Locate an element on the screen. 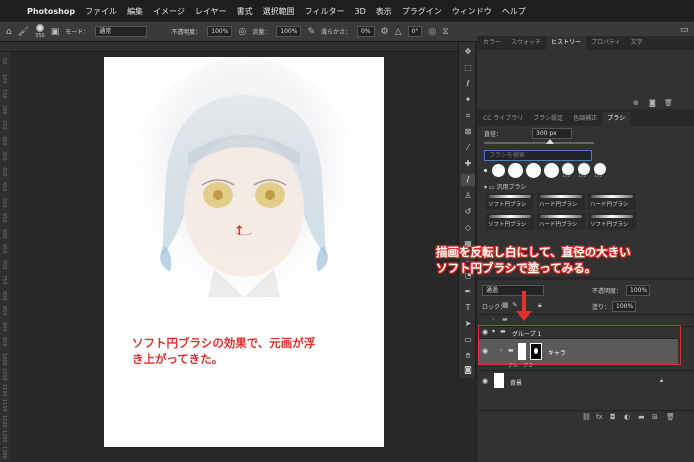 This screenshot has height=462, width=694. symmetry-icon: ⧖ is located at coordinates (445, 32).